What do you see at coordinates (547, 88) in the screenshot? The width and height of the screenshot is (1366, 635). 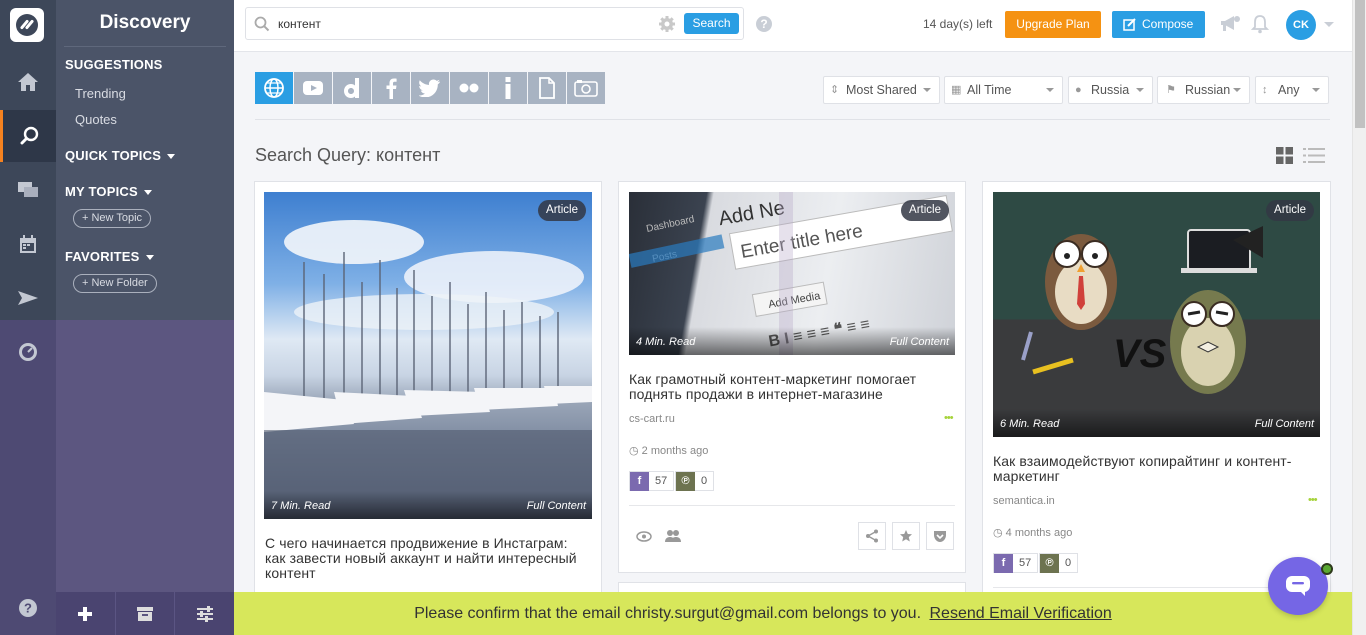 I see `source-document-button` at bounding box center [547, 88].